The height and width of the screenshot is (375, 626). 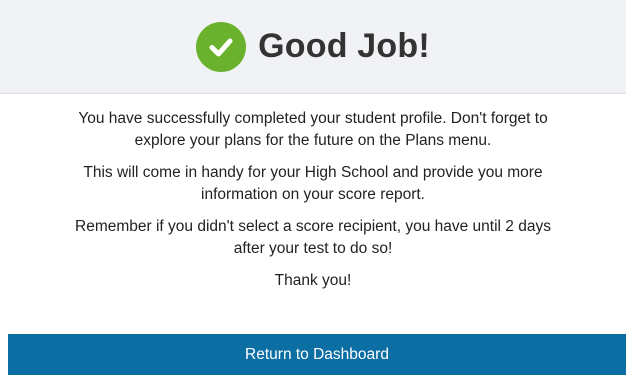 What do you see at coordinates (313, 280) in the screenshot?
I see `thank-you-text: Thank you!` at bounding box center [313, 280].